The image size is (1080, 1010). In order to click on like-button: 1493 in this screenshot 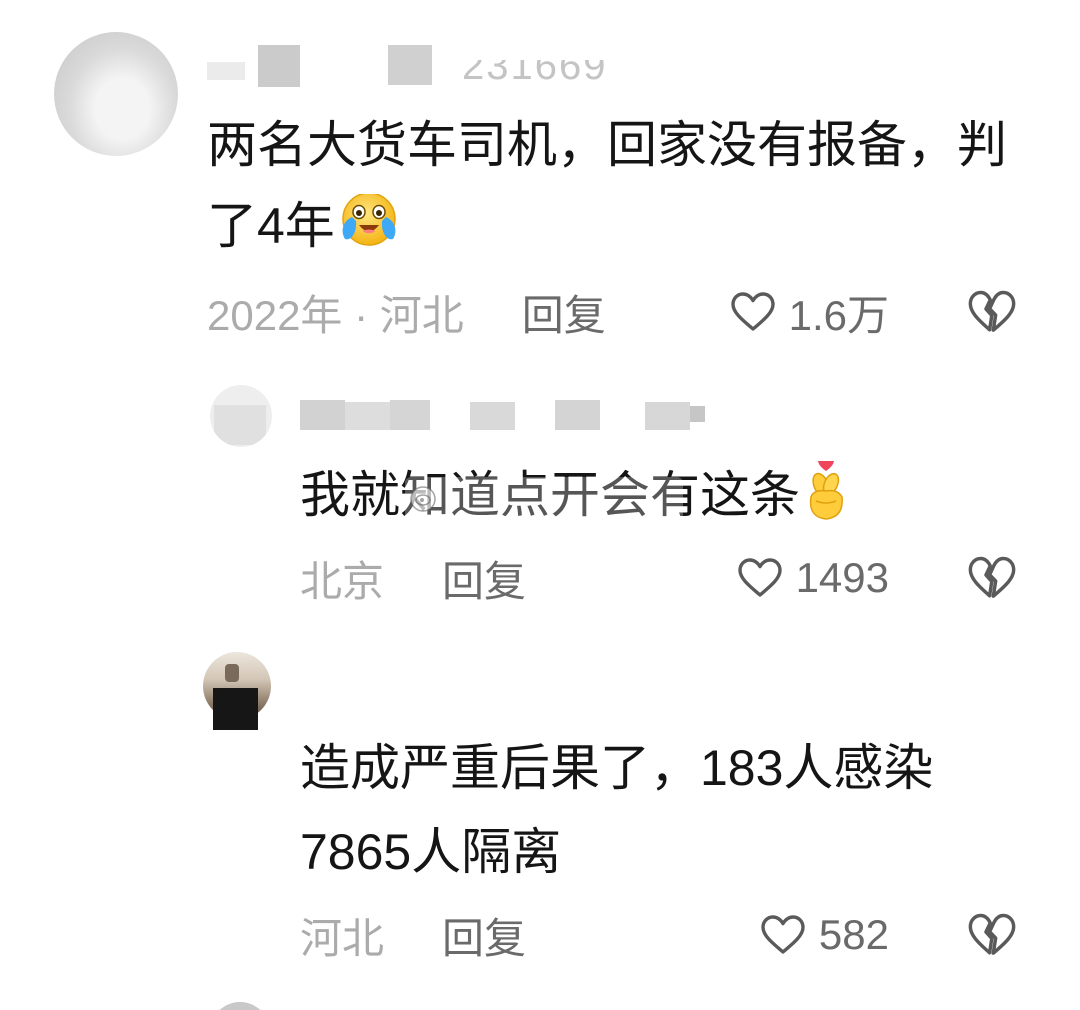, I will do `click(811, 578)`.